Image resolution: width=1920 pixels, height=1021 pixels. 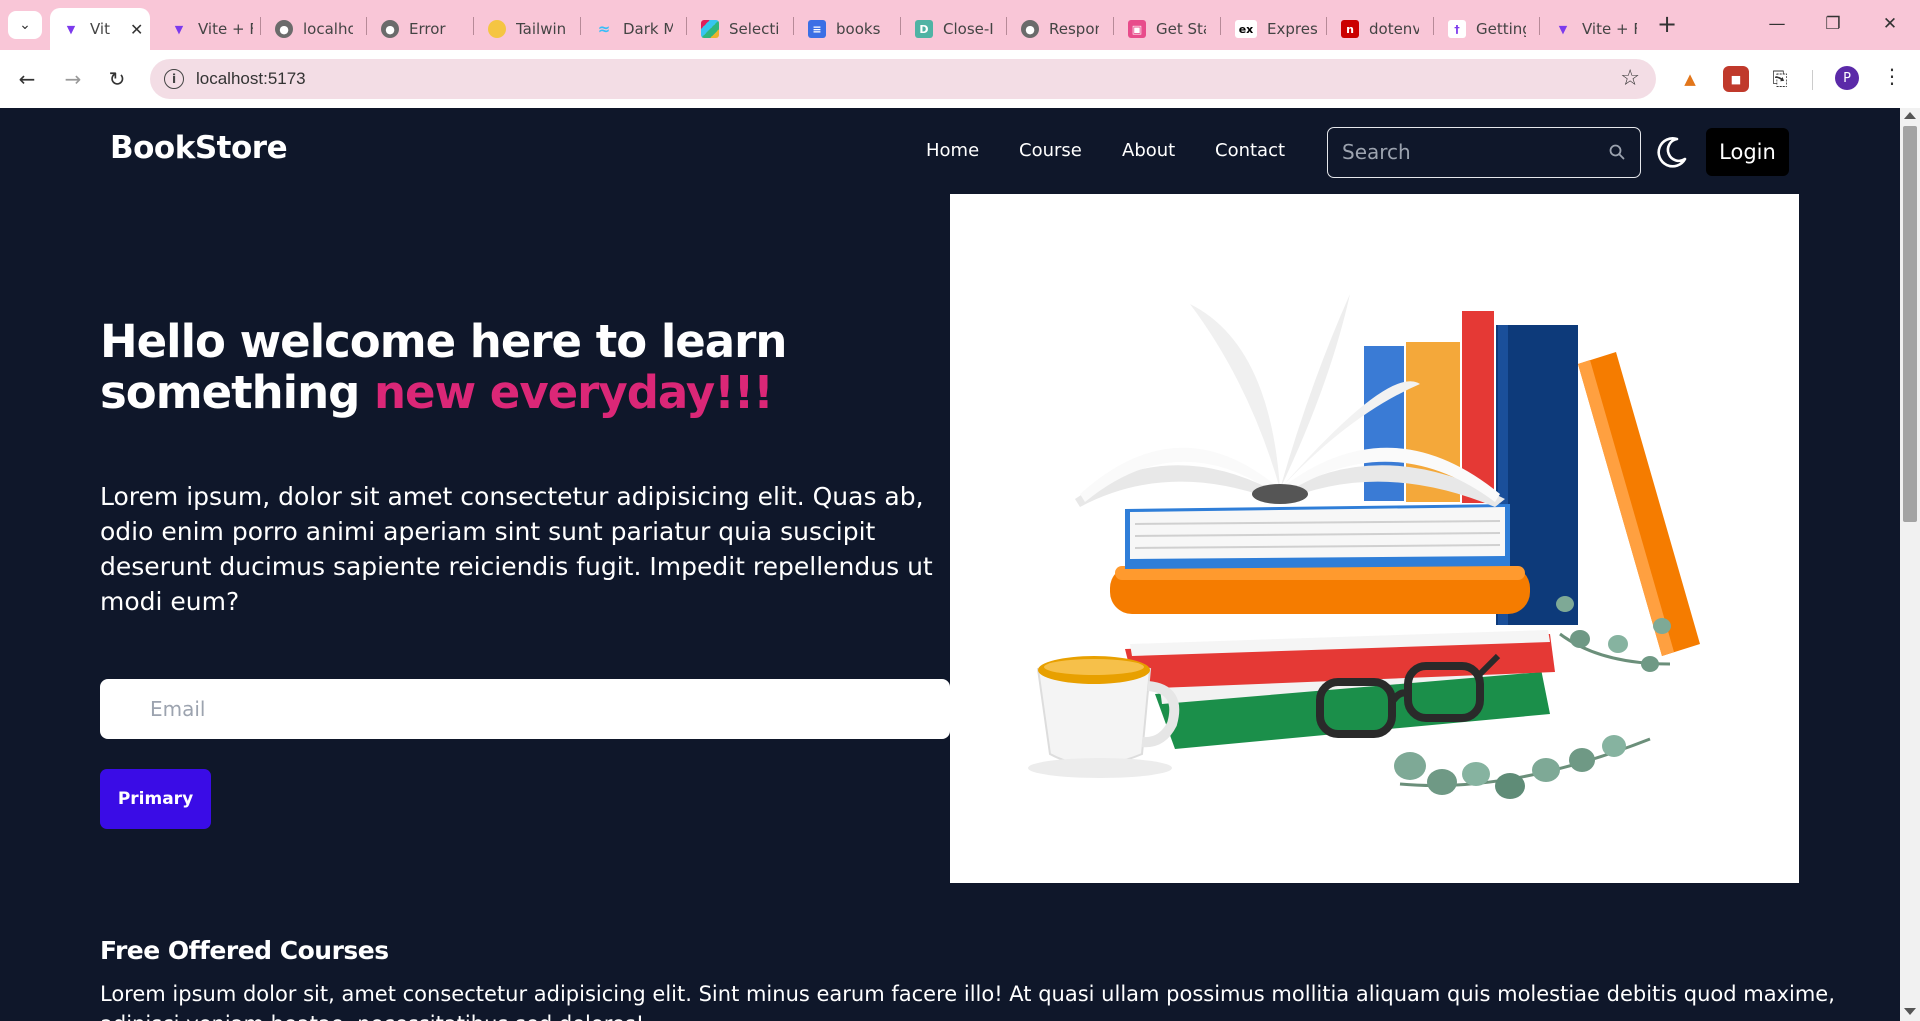 I want to click on tab-title: books, so click(x=858, y=29).